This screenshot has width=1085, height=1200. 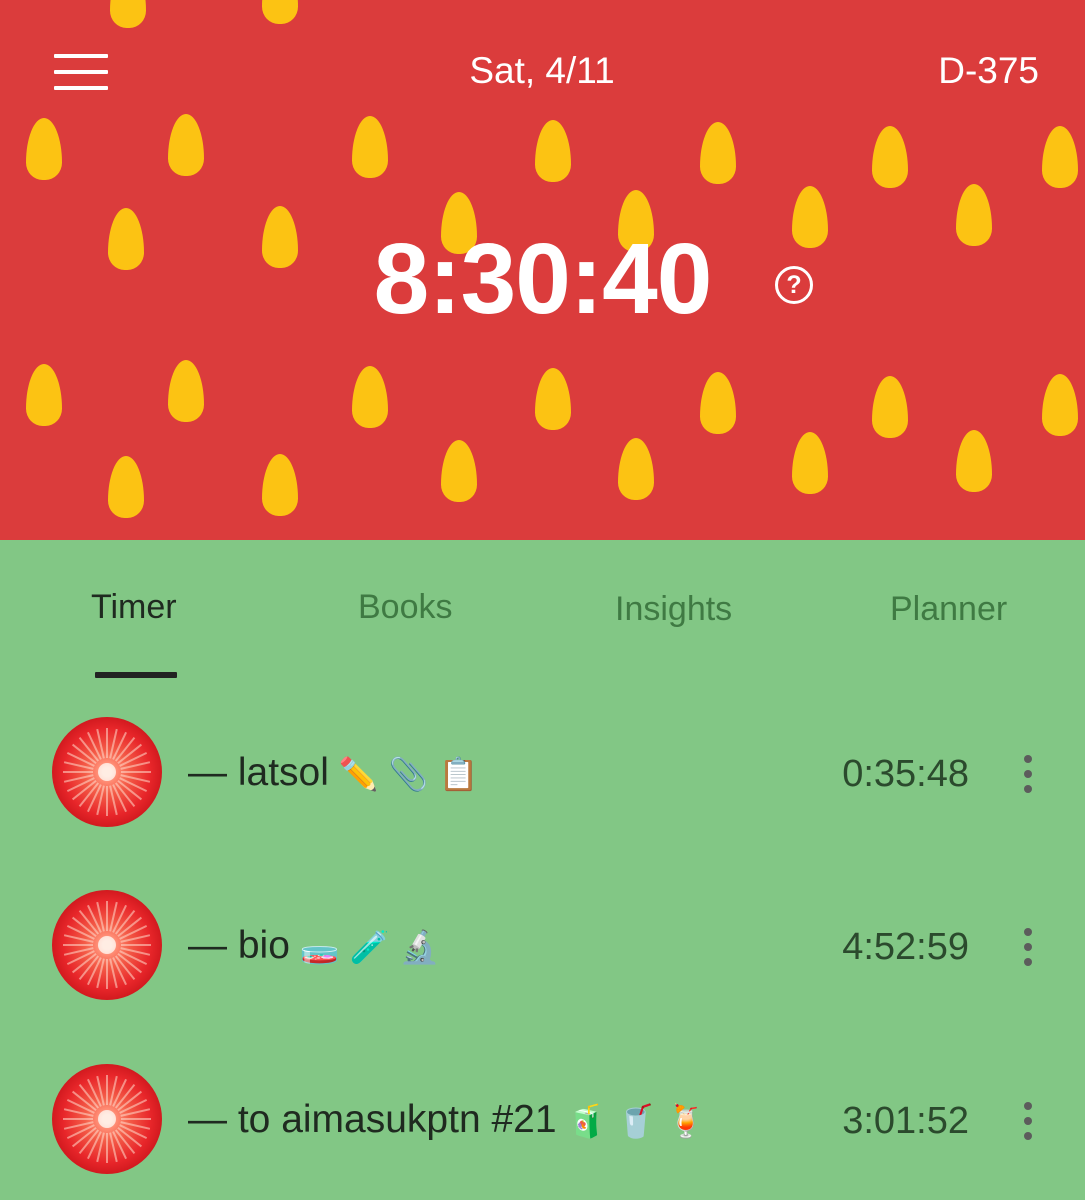 What do you see at coordinates (542, 946) in the screenshot?
I see `subject-row: — bio 🧫 🧪 🔬 4:52:59` at bounding box center [542, 946].